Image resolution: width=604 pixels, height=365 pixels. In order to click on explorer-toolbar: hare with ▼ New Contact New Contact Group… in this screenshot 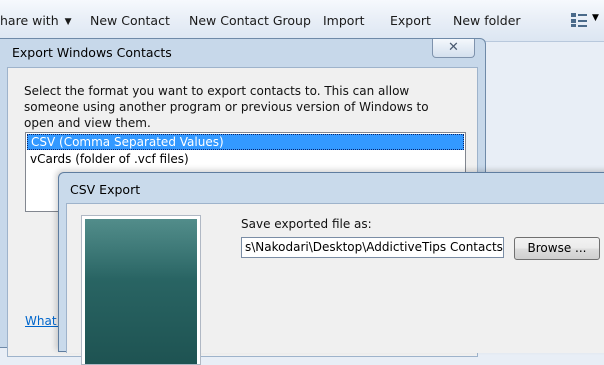, I will do `click(302, 21)`.